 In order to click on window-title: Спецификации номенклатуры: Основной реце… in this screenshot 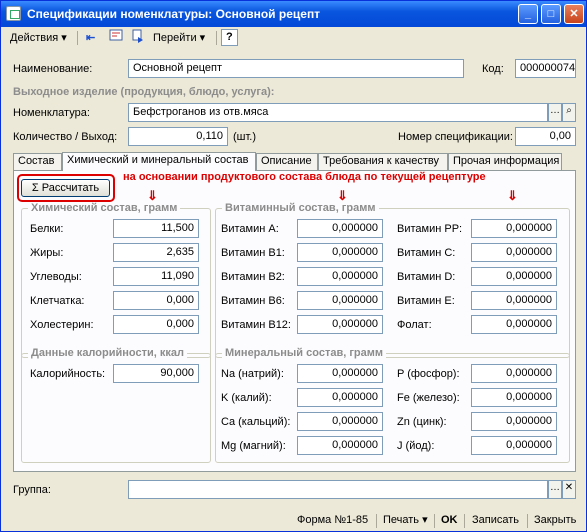, I will do `click(174, 14)`.